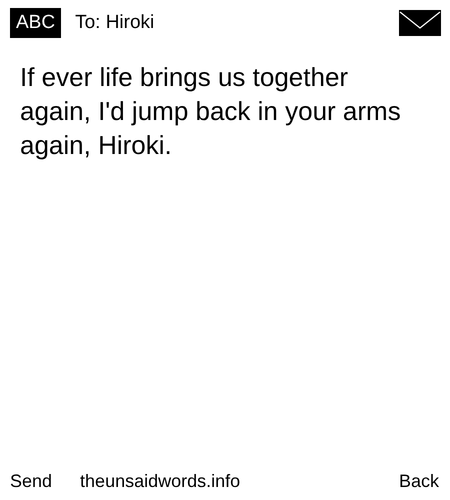 This screenshot has width=450, height=500. Describe the element at coordinates (160, 481) in the screenshot. I see `site-address: theunsaidwords.info` at that location.